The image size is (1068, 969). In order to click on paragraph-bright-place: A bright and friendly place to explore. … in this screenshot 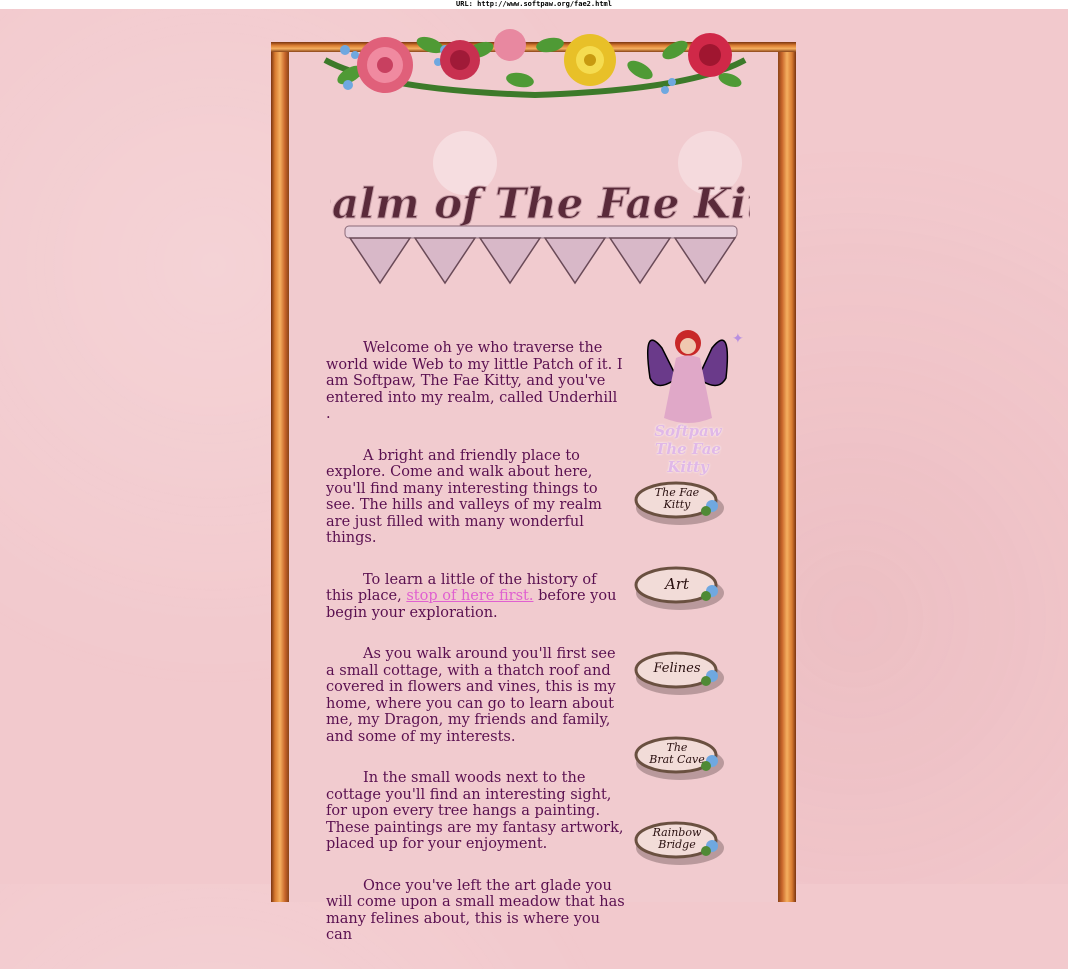, I will do `click(464, 497)`.